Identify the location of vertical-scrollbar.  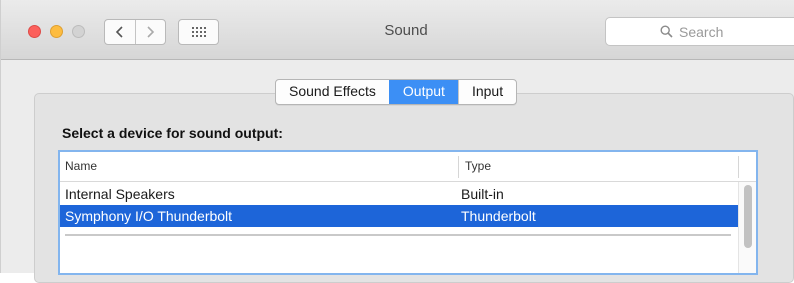
(747, 227).